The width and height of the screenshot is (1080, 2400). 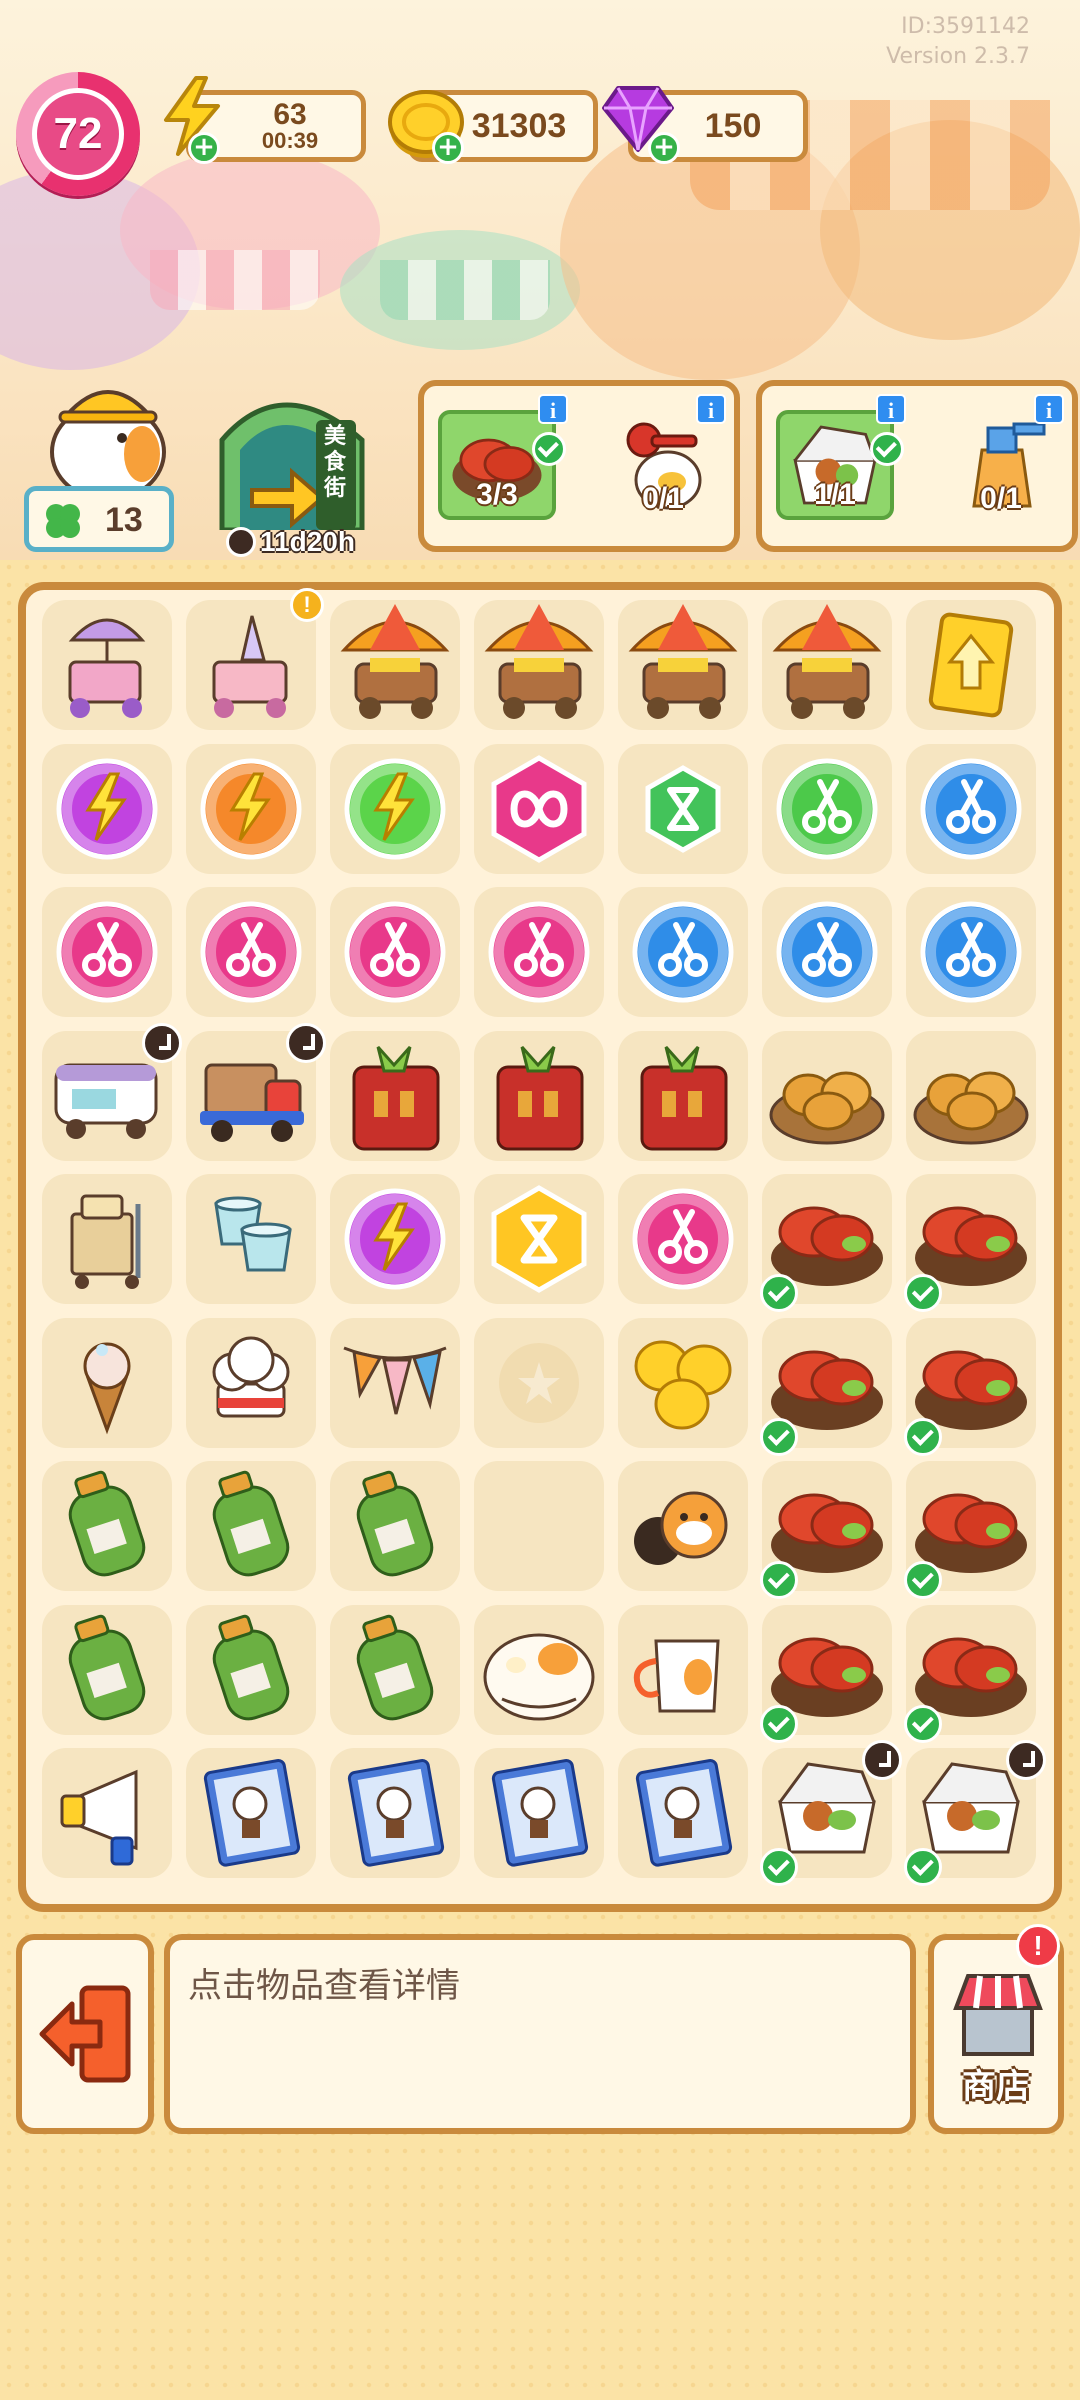 I want to click on parasol-cart-icon, so click(x=107, y=668).